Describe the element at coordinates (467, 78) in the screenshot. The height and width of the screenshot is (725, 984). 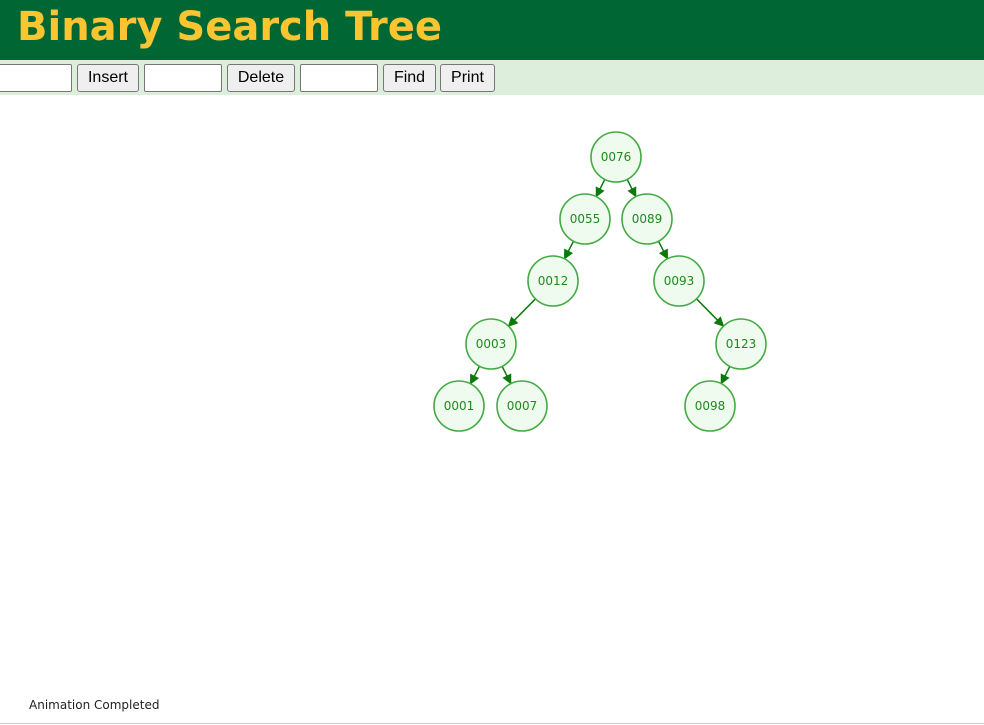
I see `print-button: Print` at that location.